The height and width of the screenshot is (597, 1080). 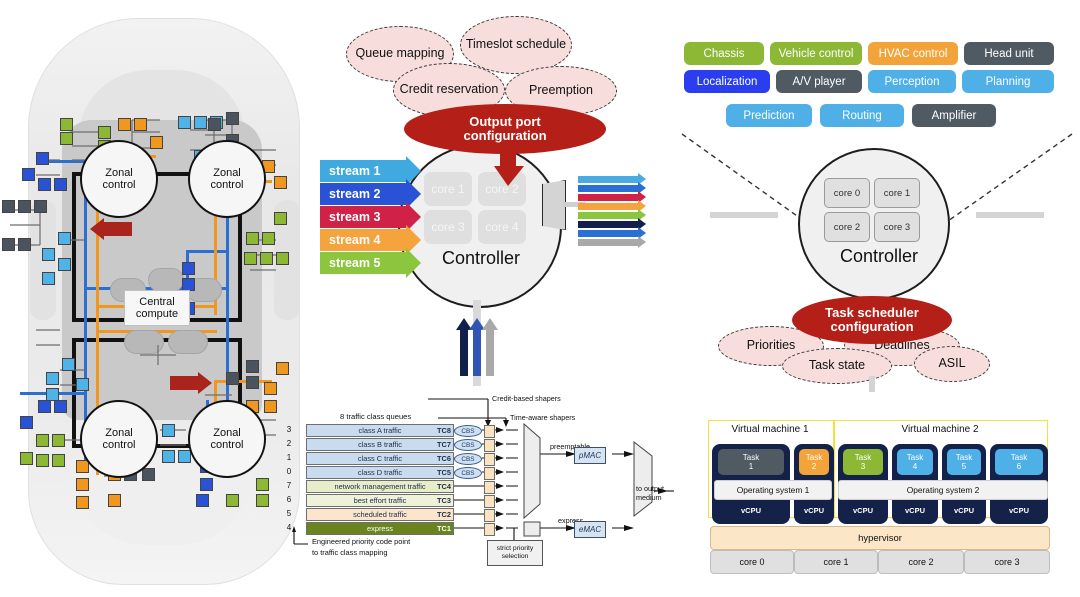 What do you see at coordinates (370, 171) in the screenshot?
I see `stream-1: stream 1` at bounding box center [370, 171].